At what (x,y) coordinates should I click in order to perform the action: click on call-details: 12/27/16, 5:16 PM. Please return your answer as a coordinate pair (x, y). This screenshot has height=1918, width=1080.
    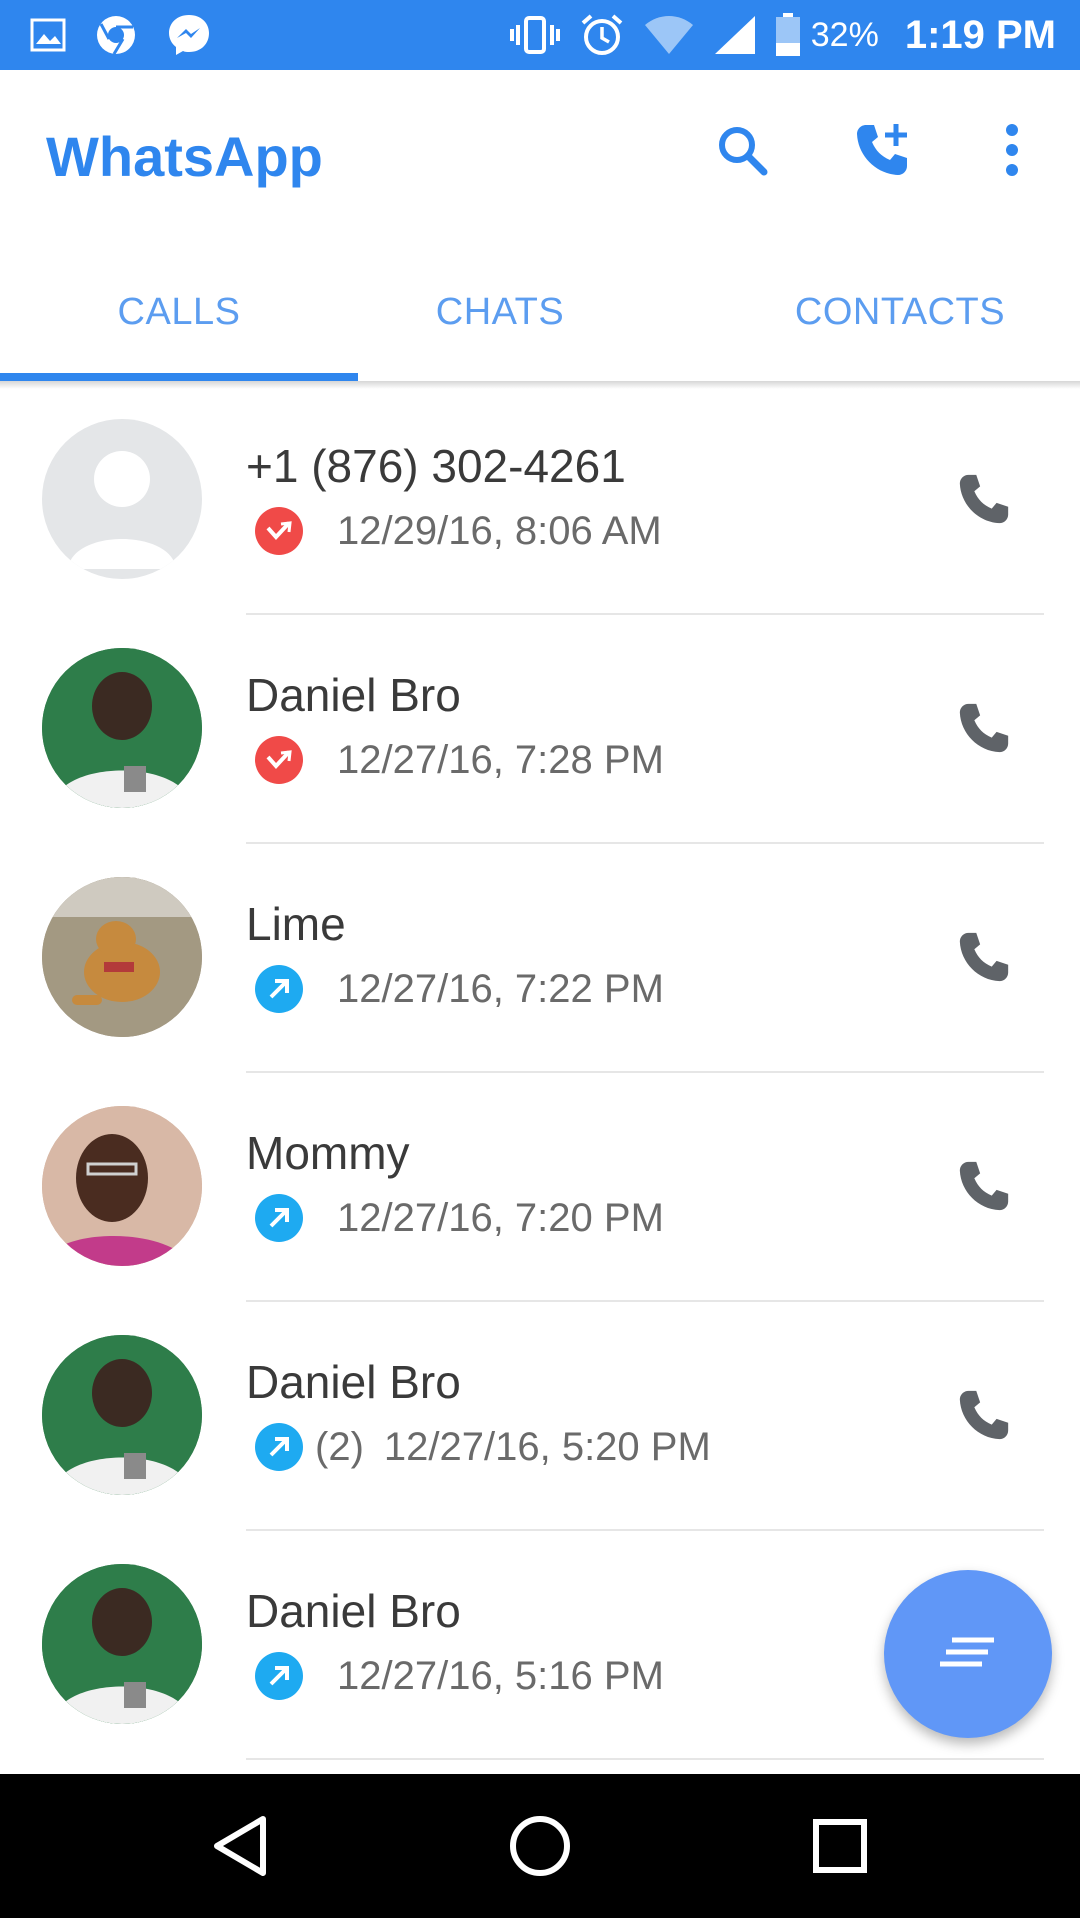
    Looking at the image, I should click on (459, 1676).